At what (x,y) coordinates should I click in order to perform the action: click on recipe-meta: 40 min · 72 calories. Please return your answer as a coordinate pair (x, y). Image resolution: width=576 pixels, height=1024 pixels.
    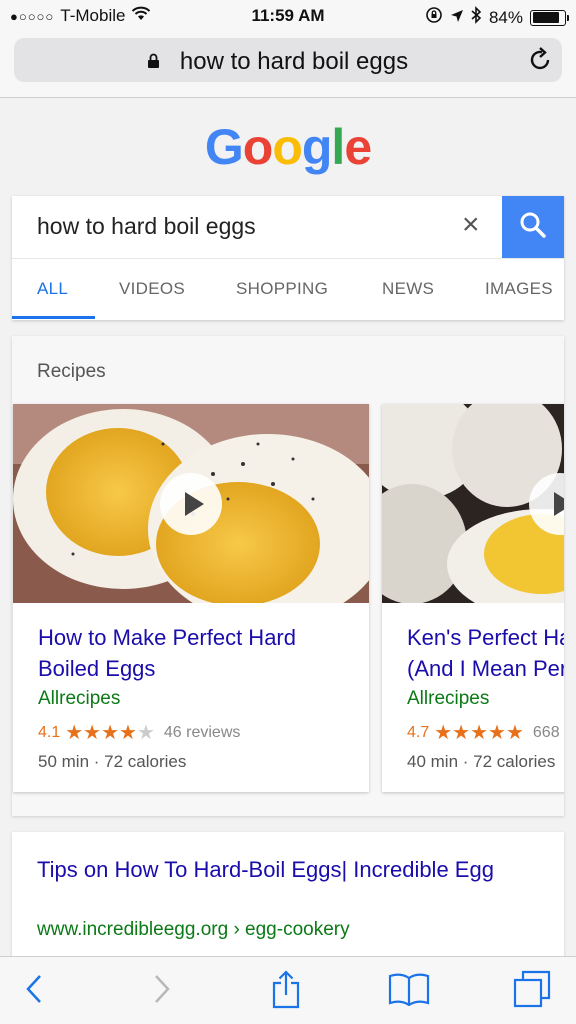
    Looking at the image, I should click on (481, 761).